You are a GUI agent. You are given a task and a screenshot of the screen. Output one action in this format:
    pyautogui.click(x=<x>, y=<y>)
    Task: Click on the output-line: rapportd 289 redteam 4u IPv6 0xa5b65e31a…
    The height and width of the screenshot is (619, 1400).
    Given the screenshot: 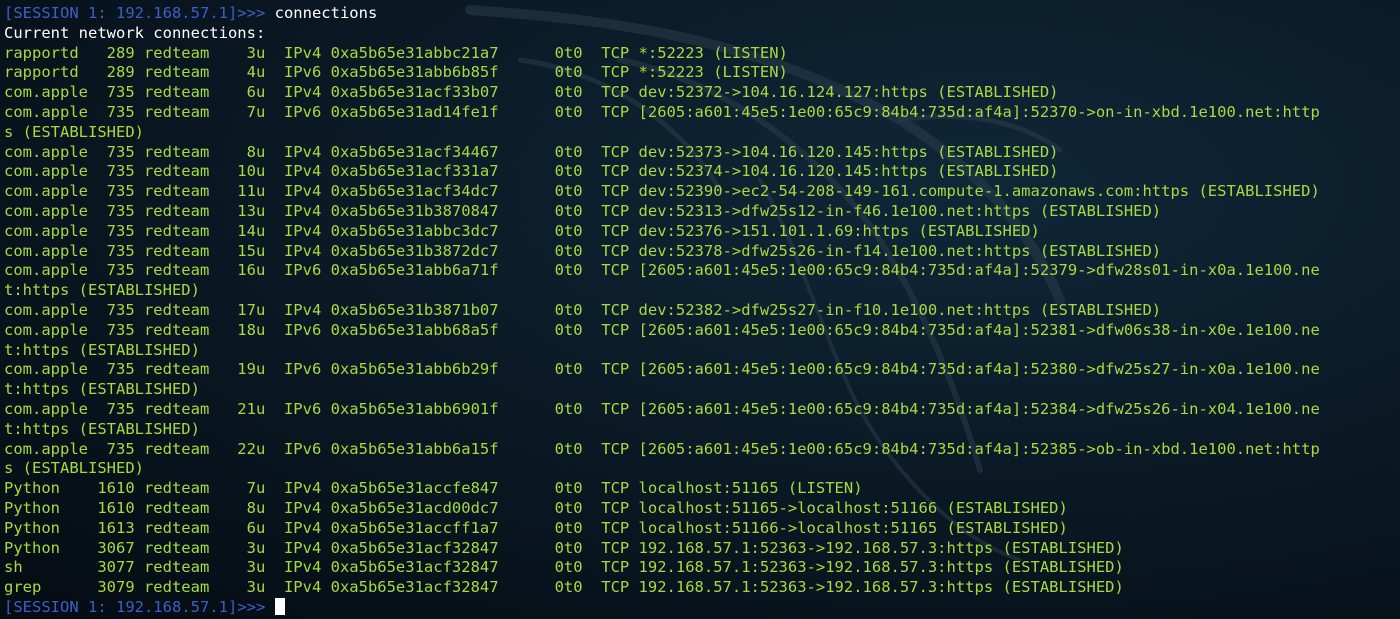 What is the action you would take?
    pyautogui.click(x=396, y=72)
    